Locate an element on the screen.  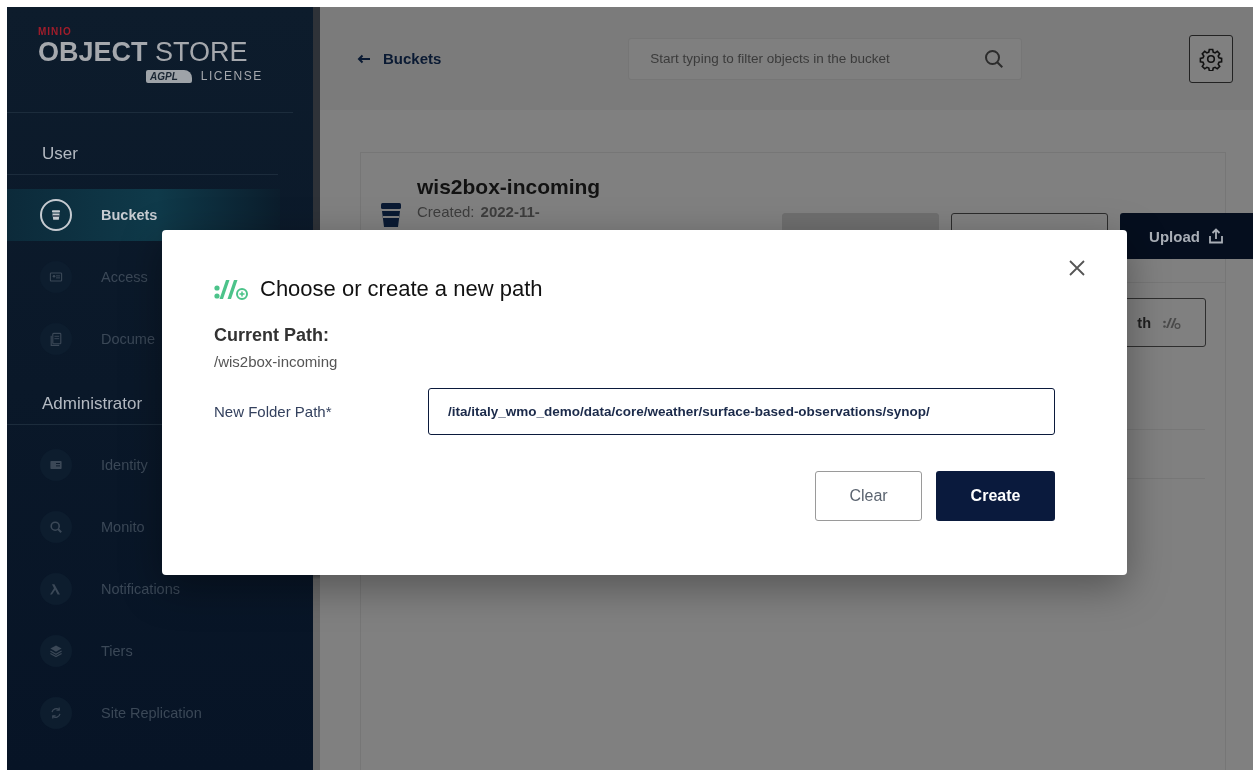
current-path-label: Current Path: is located at coordinates (272, 335).